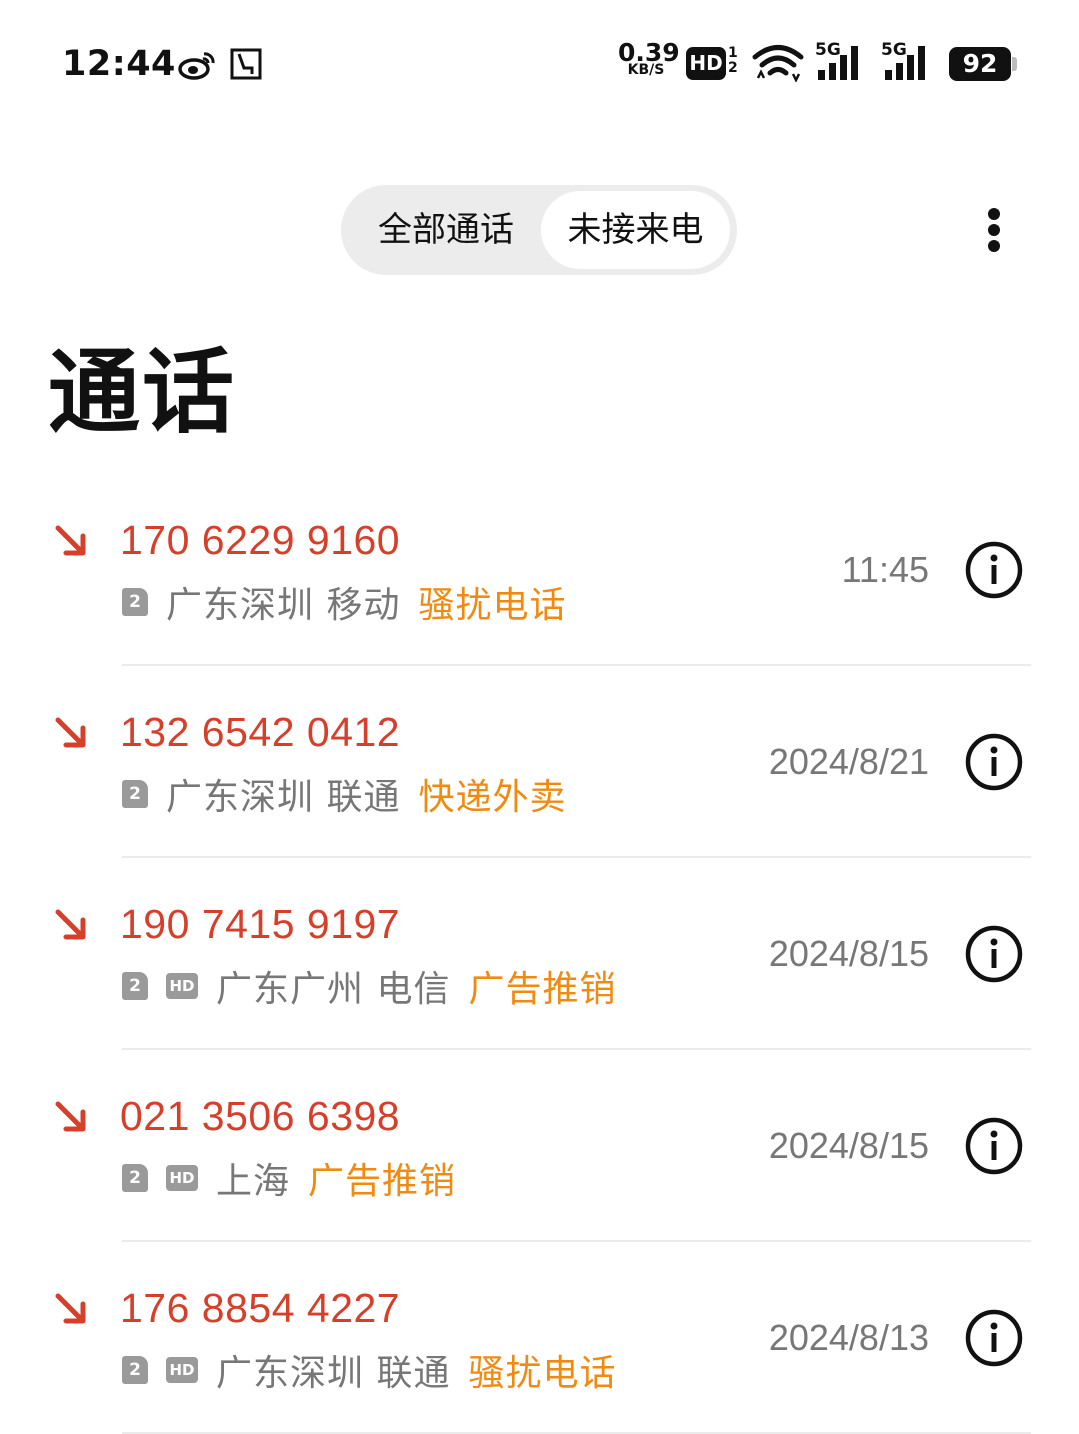  Describe the element at coordinates (539, 65) in the screenshot. I see `status-bar: 12:44 0.39 KB/S HD 1 2 5G 5G 92` at that location.